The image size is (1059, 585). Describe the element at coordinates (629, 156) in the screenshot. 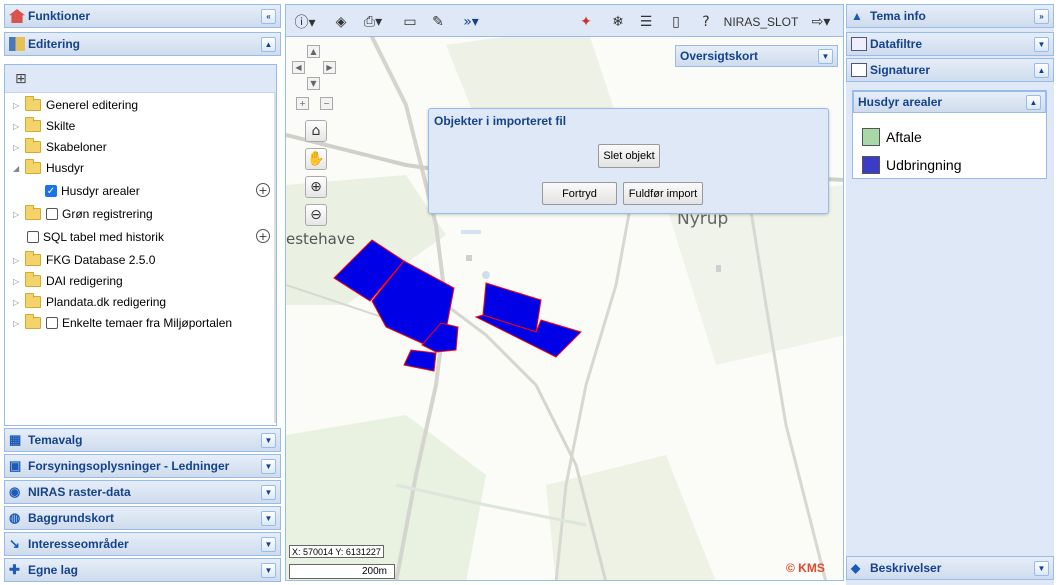

I see `delete-object-button: Slet objekt` at that location.